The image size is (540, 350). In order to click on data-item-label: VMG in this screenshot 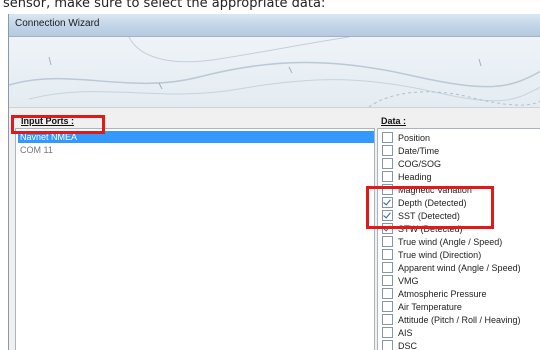, I will do `click(408, 280)`.